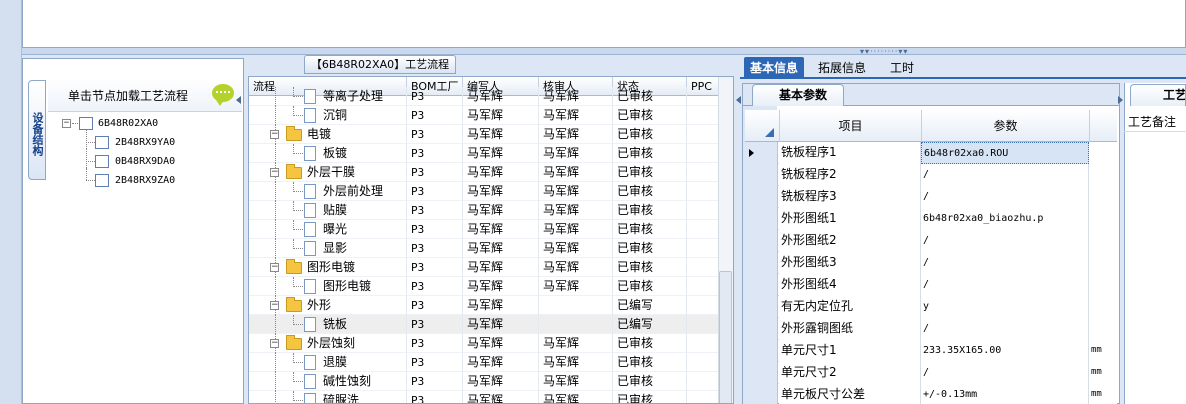  Describe the element at coordinates (850, 373) in the screenshot. I see `param-item: 单元尺寸2` at that location.